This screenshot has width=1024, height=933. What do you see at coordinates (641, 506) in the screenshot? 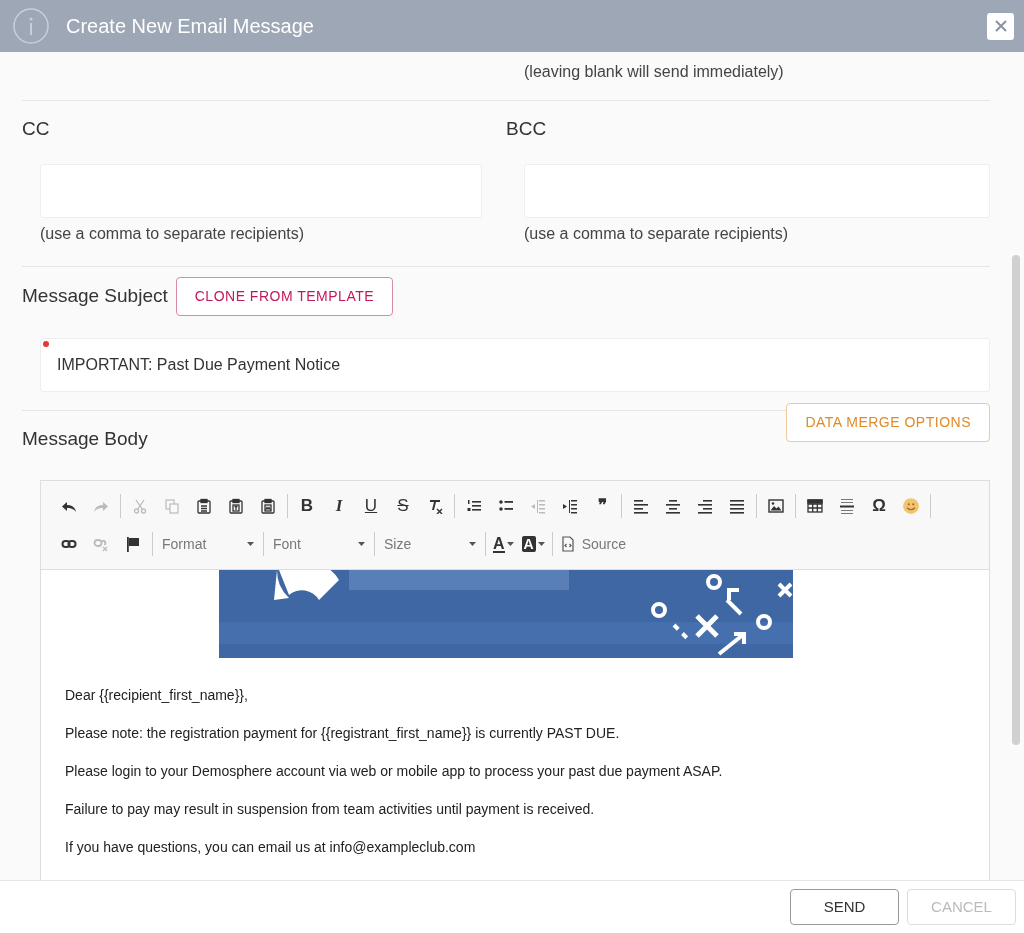
I see `align-left-icon` at bounding box center [641, 506].